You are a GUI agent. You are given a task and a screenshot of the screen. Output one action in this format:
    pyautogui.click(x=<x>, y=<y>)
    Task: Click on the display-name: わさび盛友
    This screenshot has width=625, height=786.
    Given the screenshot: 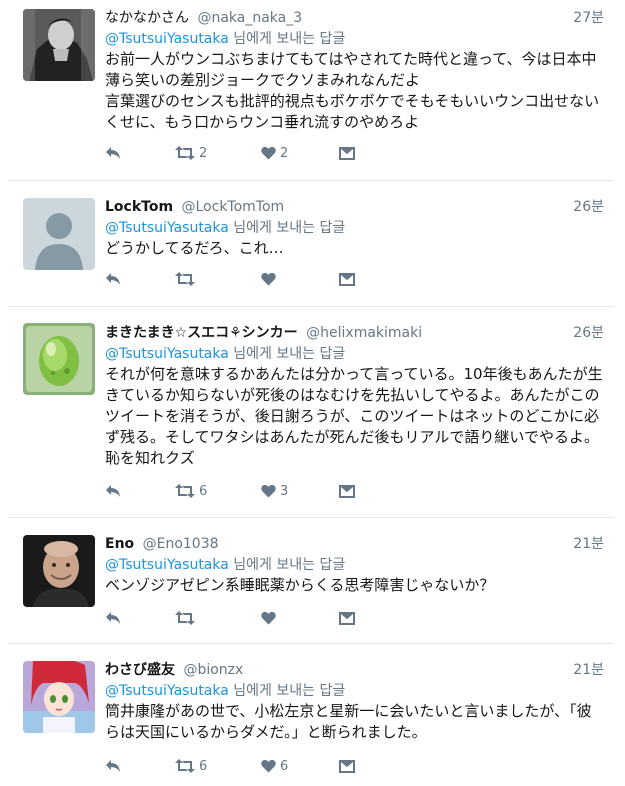 What is the action you would take?
    pyautogui.click(x=140, y=670)
    